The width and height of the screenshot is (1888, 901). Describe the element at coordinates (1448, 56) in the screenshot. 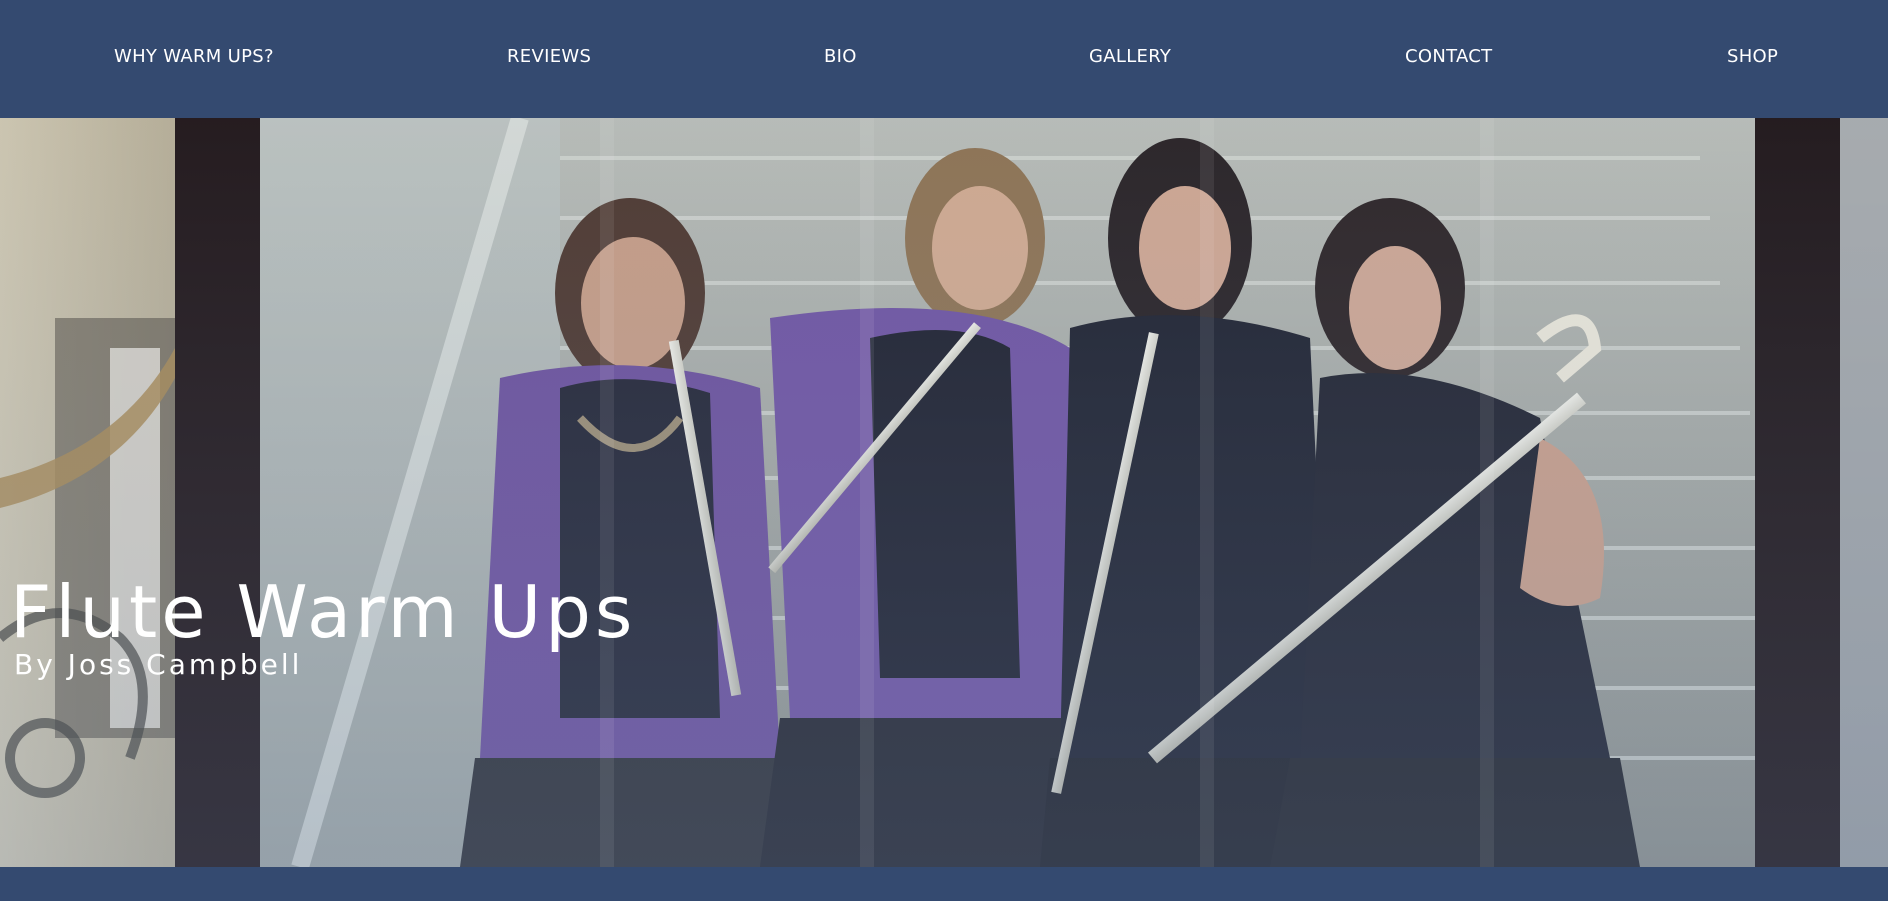

I see `nav-item-contact: CONTACT` at that location.